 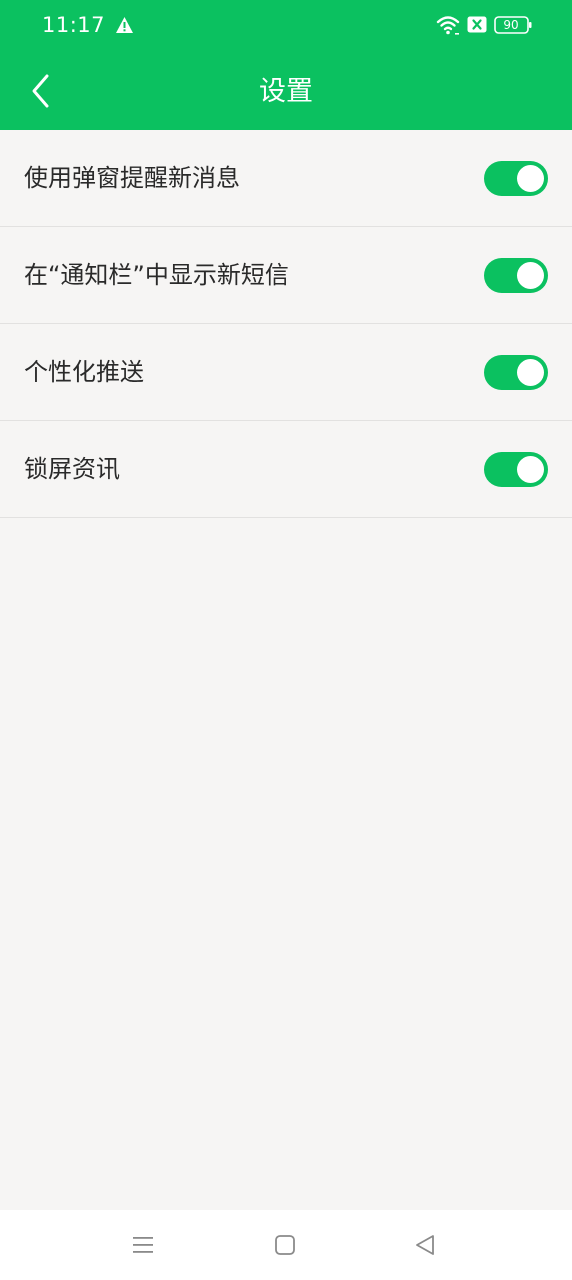 I want to click on battery-level: 90, so click(x=511, y=25).